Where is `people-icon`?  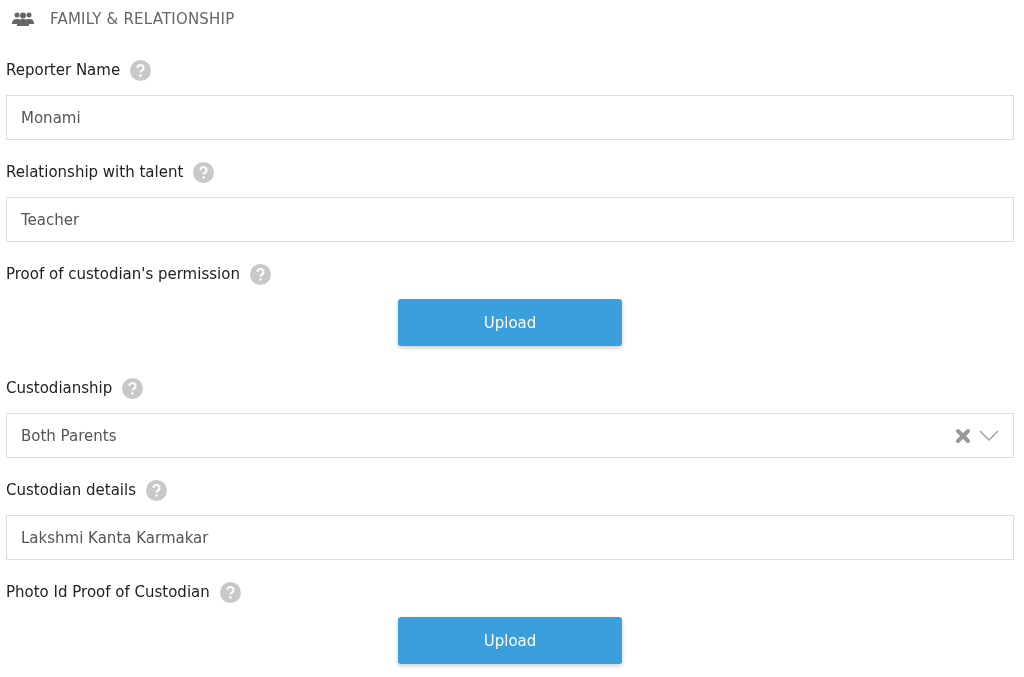 people-icon is located at coordinates (23, 19).